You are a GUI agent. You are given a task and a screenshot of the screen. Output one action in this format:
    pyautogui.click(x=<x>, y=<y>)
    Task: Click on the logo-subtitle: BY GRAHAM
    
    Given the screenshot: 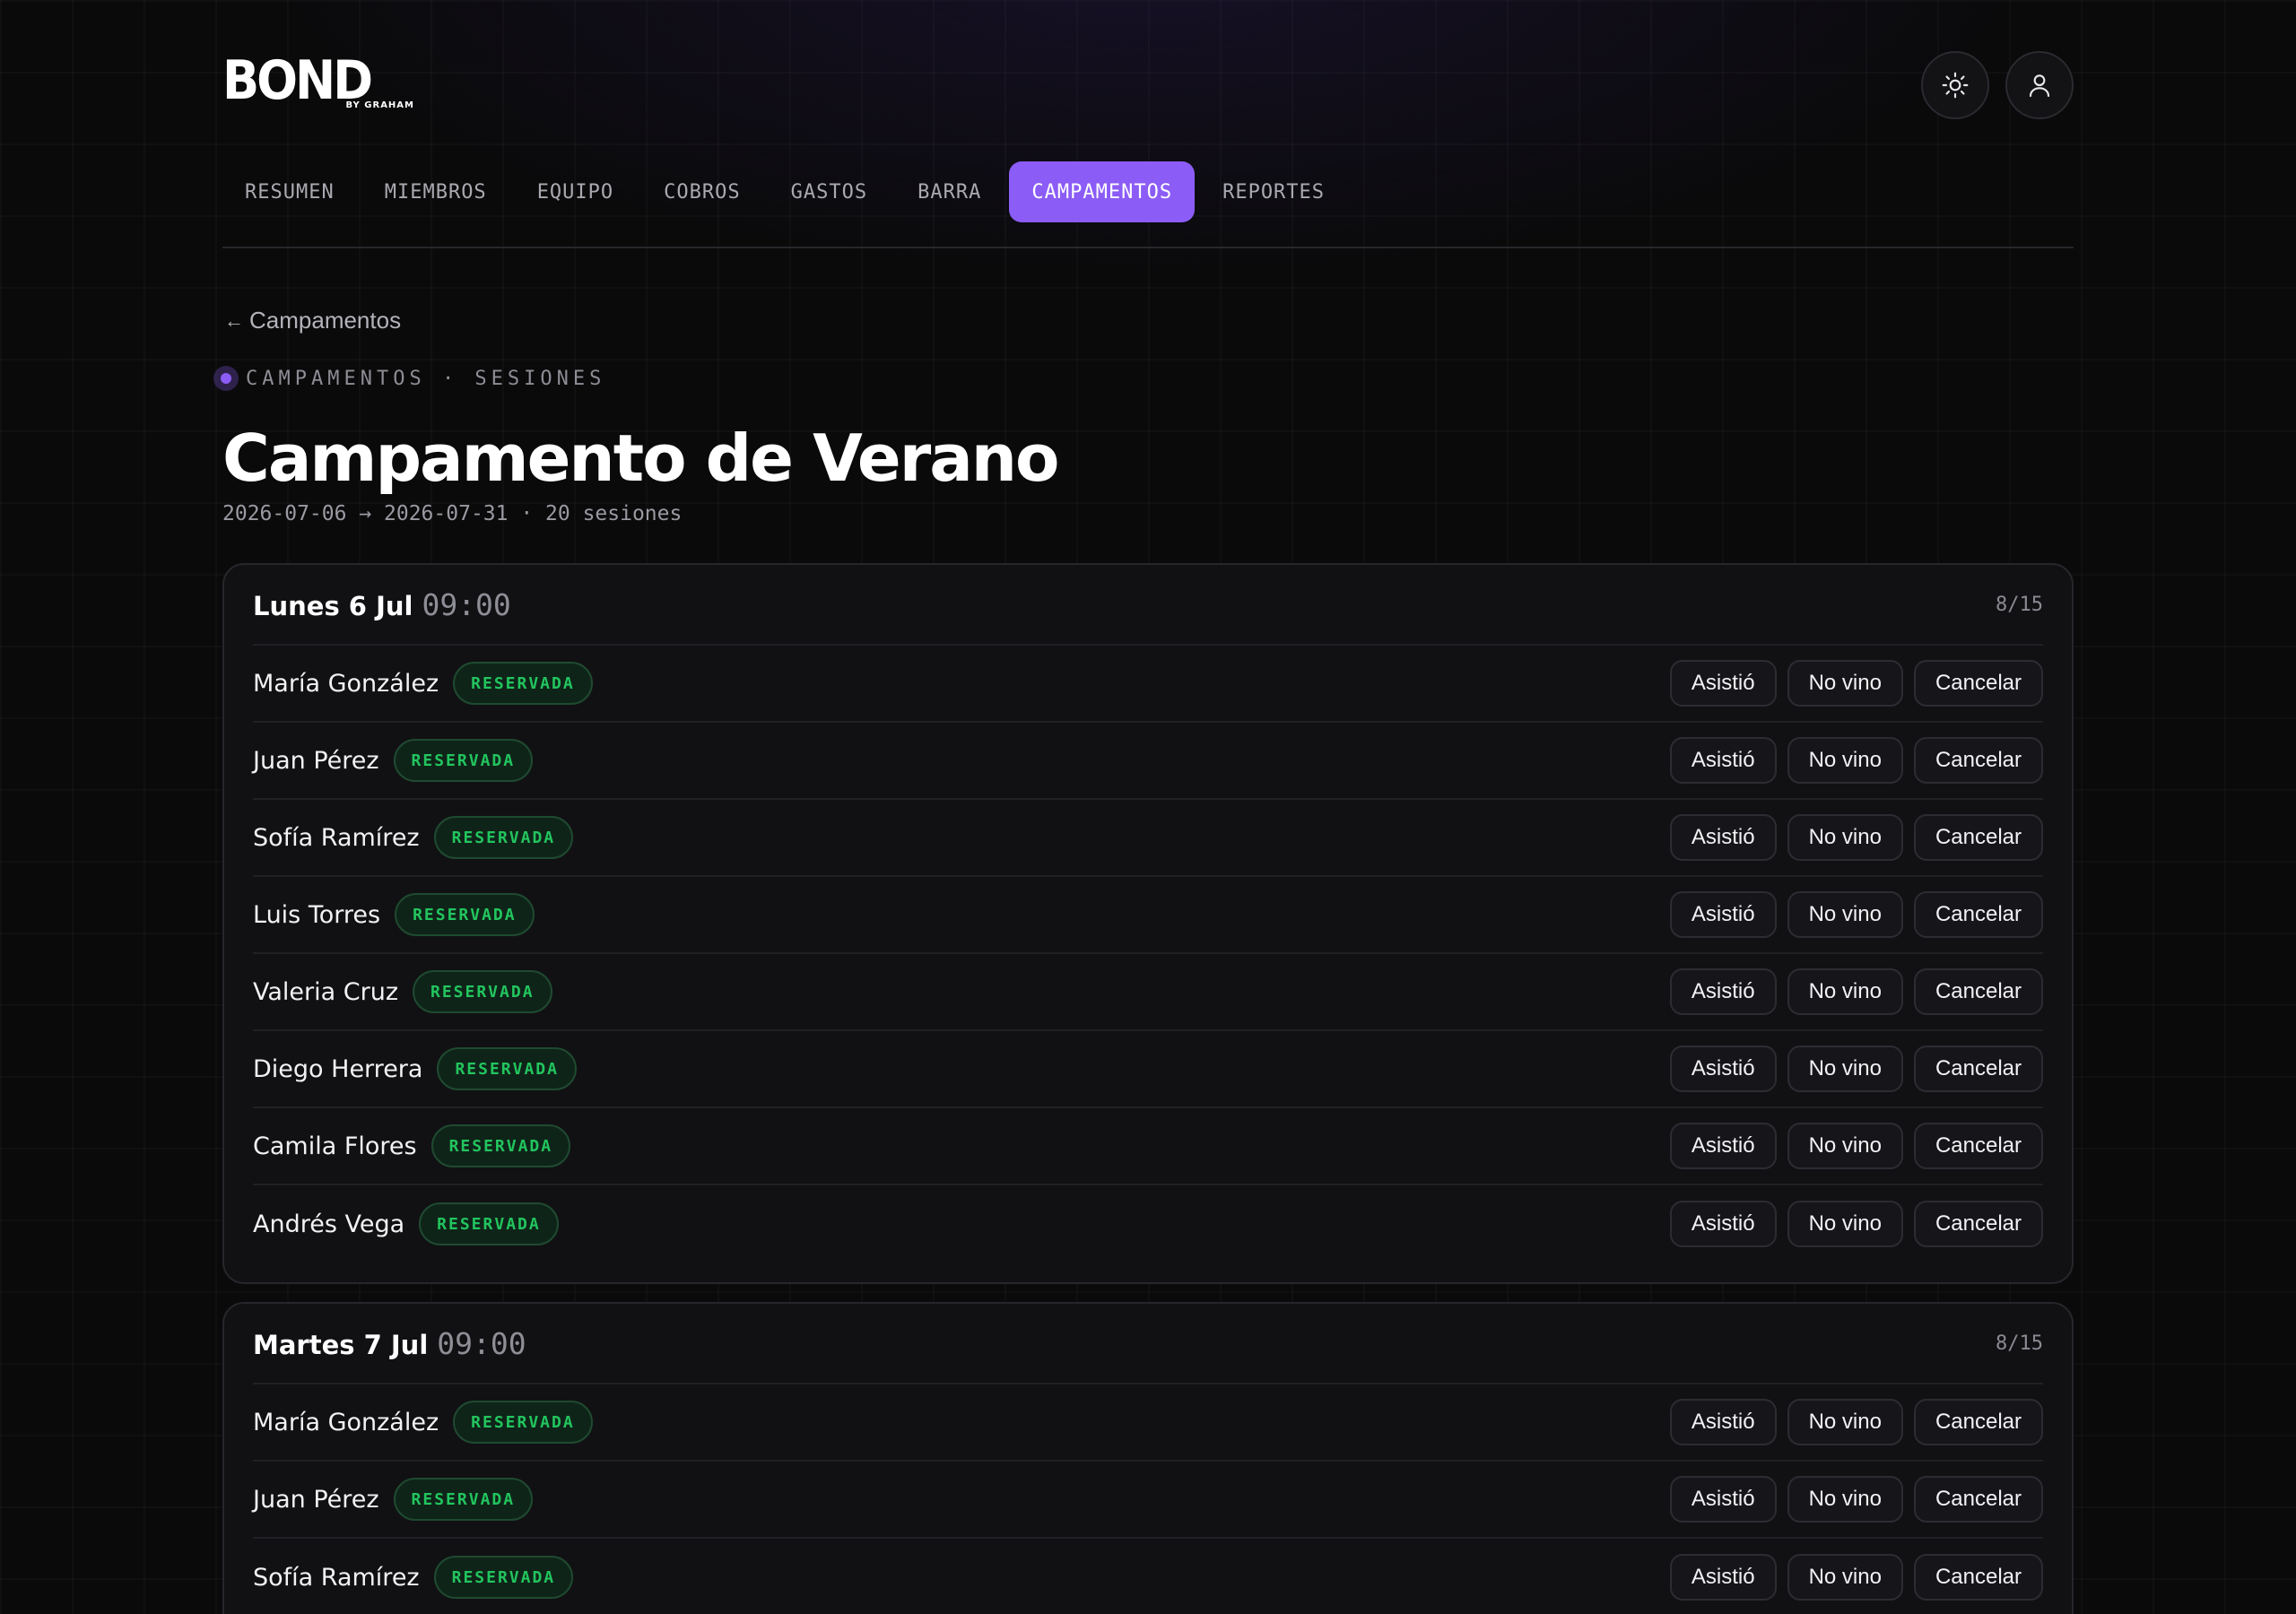 What is the action you would take?
    pyautogui.click(x=379, y=105)
    